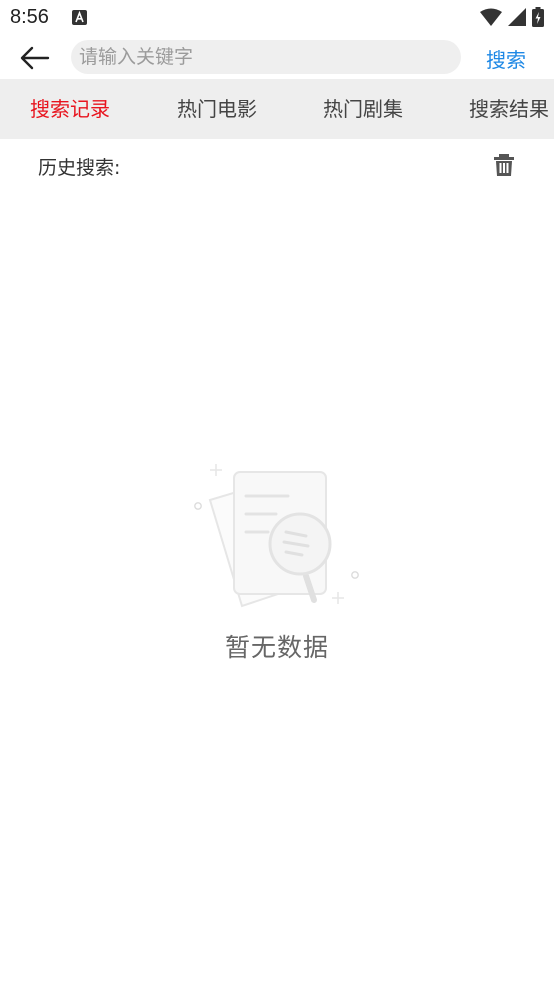  I want to click on back-arrow-icon, so click(35, 58).